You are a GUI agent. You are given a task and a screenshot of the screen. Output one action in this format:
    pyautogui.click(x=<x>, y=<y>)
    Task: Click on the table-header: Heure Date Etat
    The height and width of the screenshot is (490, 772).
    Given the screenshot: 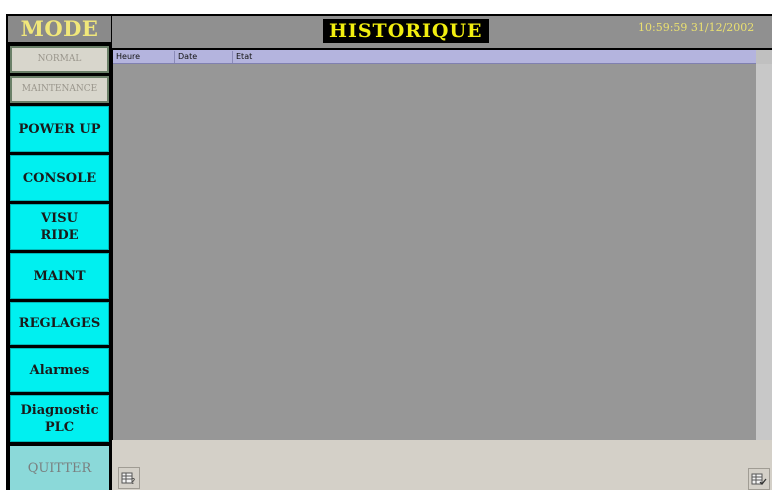 What is the action you would take?
    pyautogui.click(x=434, y=57)
    